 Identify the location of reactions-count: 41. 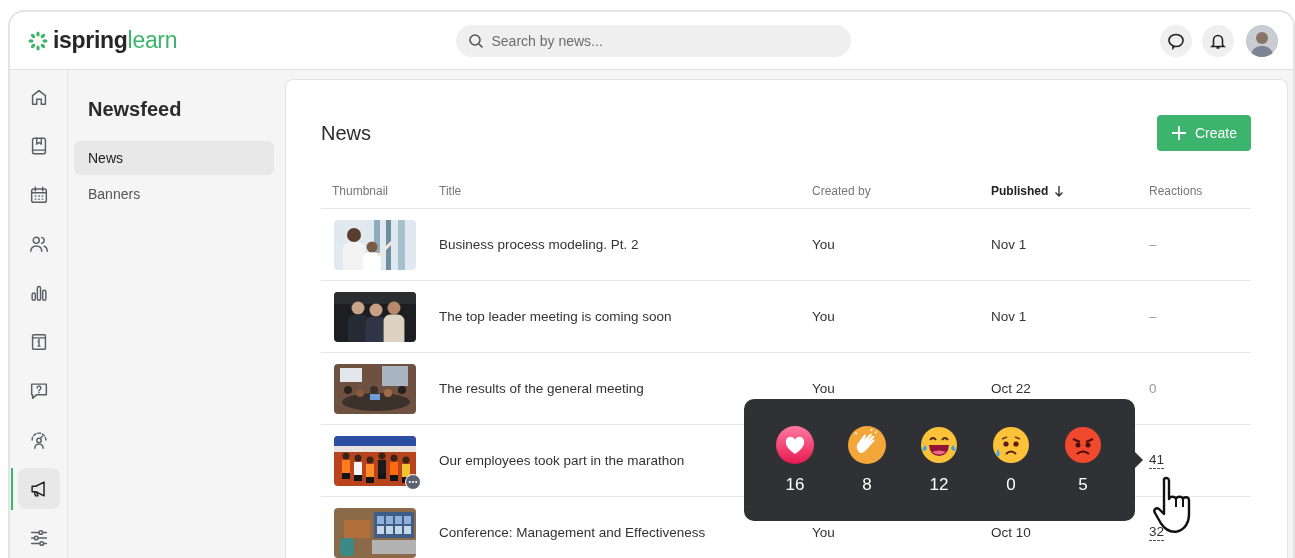
(1157, 460).